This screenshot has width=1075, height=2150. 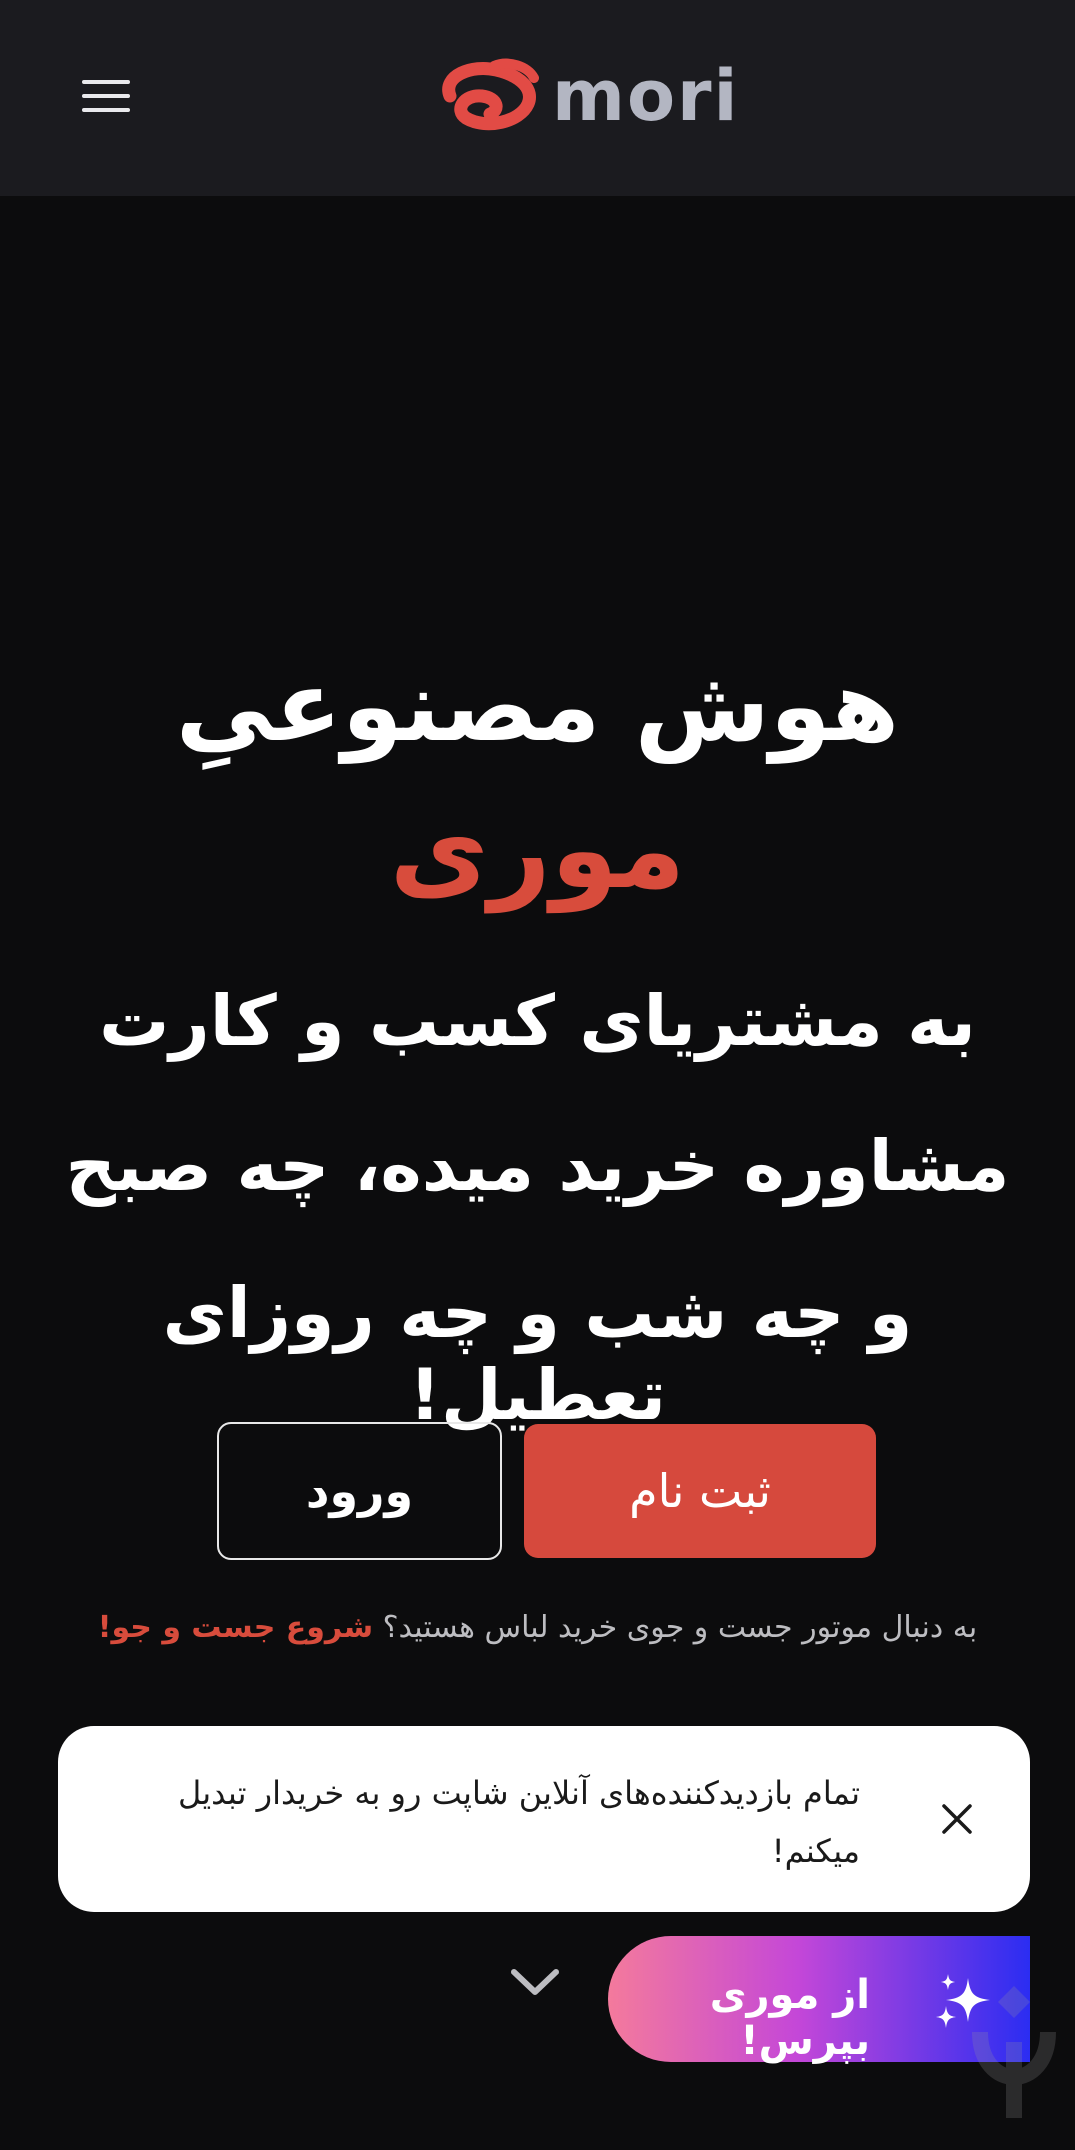 What do you see at coordinates (535, 1982) in the screenshot?
I see `chevron-down-icon` at bounding box center [535, 1982].